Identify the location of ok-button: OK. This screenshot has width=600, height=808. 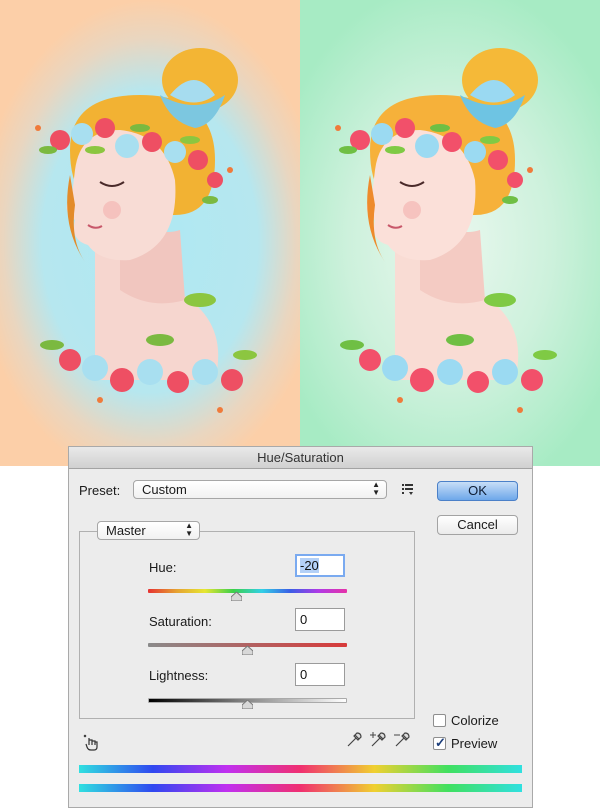
(477, 491).